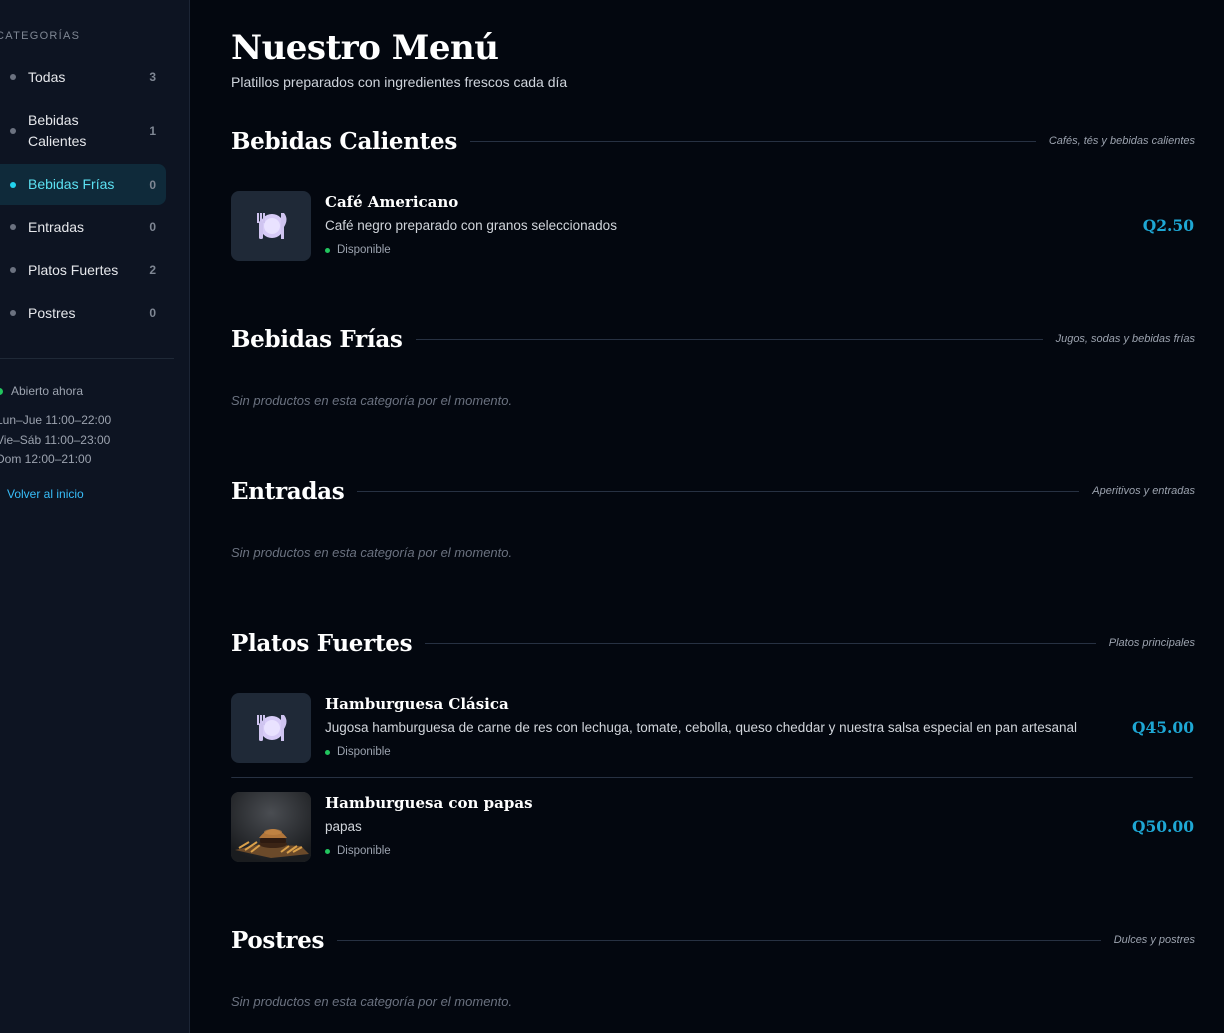  I want to click on section-postres: Postres Dulces y postres, so click(713, 940).